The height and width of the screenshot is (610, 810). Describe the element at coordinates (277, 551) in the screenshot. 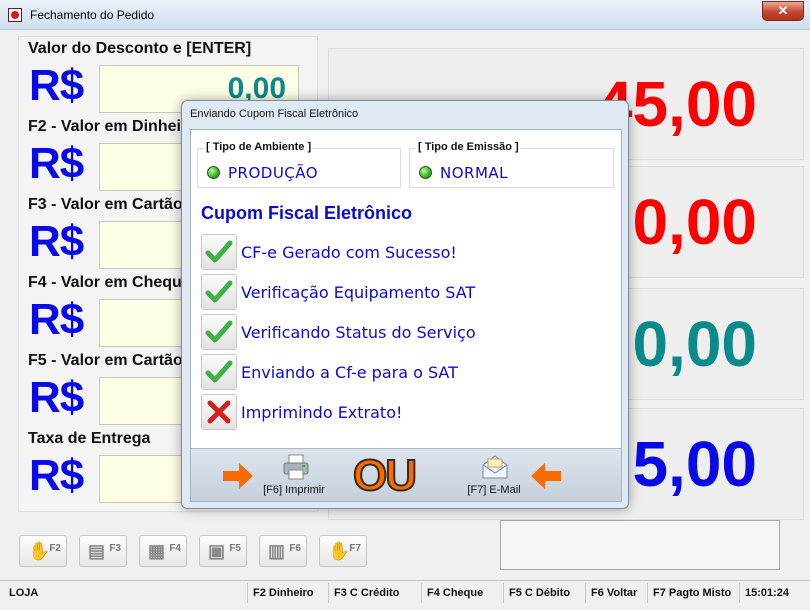

I see `return-icon: ▥` at that location.